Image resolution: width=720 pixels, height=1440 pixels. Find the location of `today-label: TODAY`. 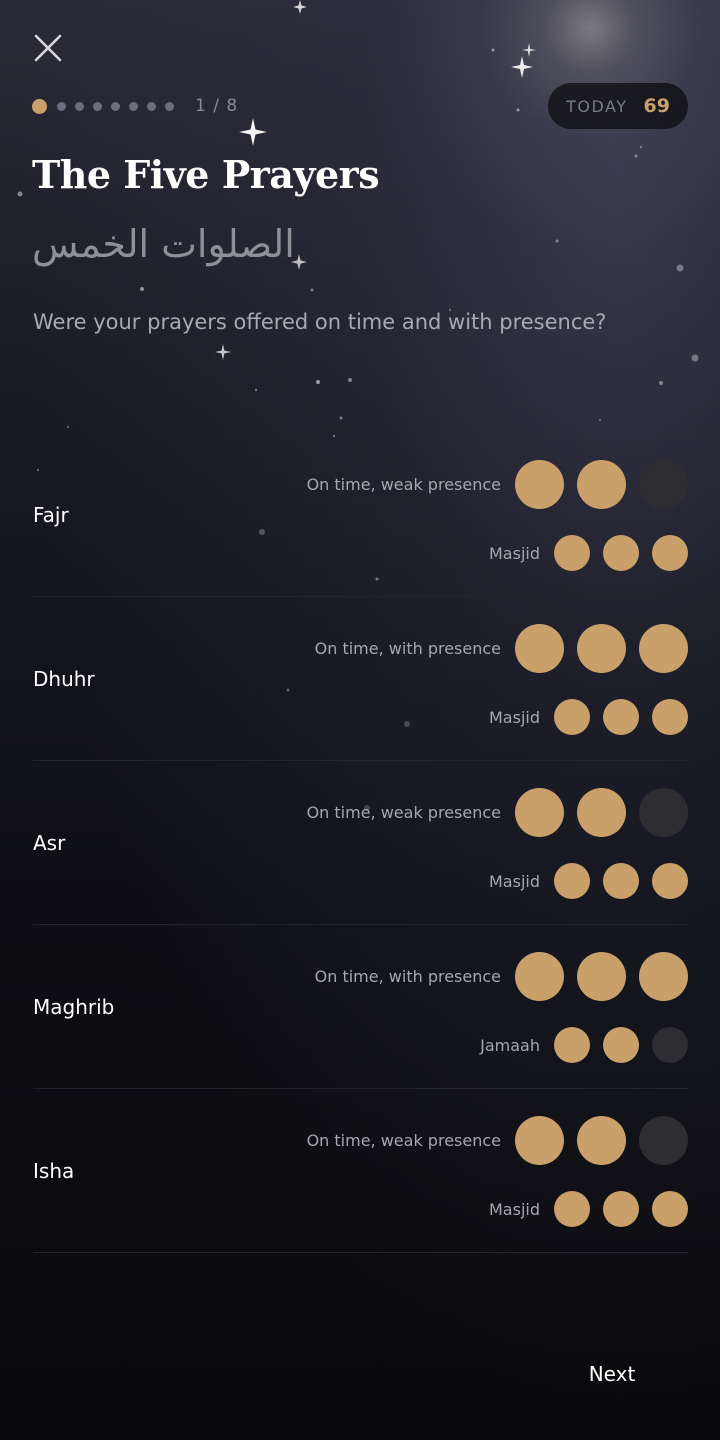

today-label: TODAY is located at coordinates (597, 106).